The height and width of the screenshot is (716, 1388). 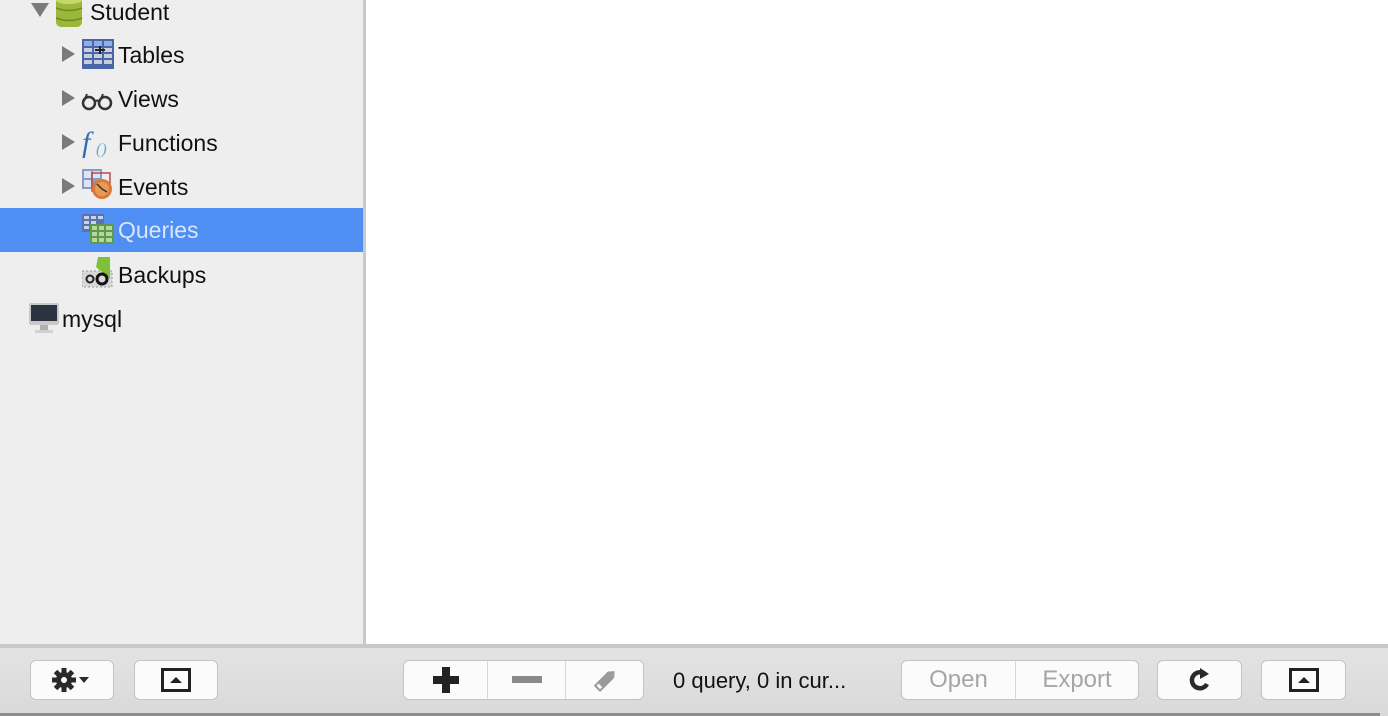 What do you see at coordinates (181, 319) in the screenshot?
I see `tree-item-mysql-server: mysql` at bounding box center [181, 319].